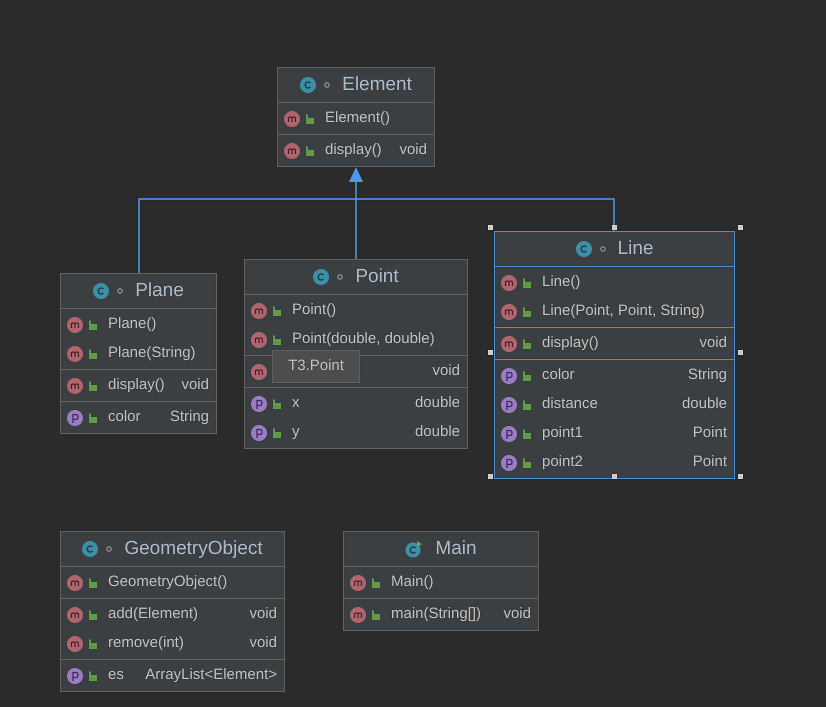 The height and width of the screenshot is (707, 826). I want to click on member-name: es, so click(116, 675).